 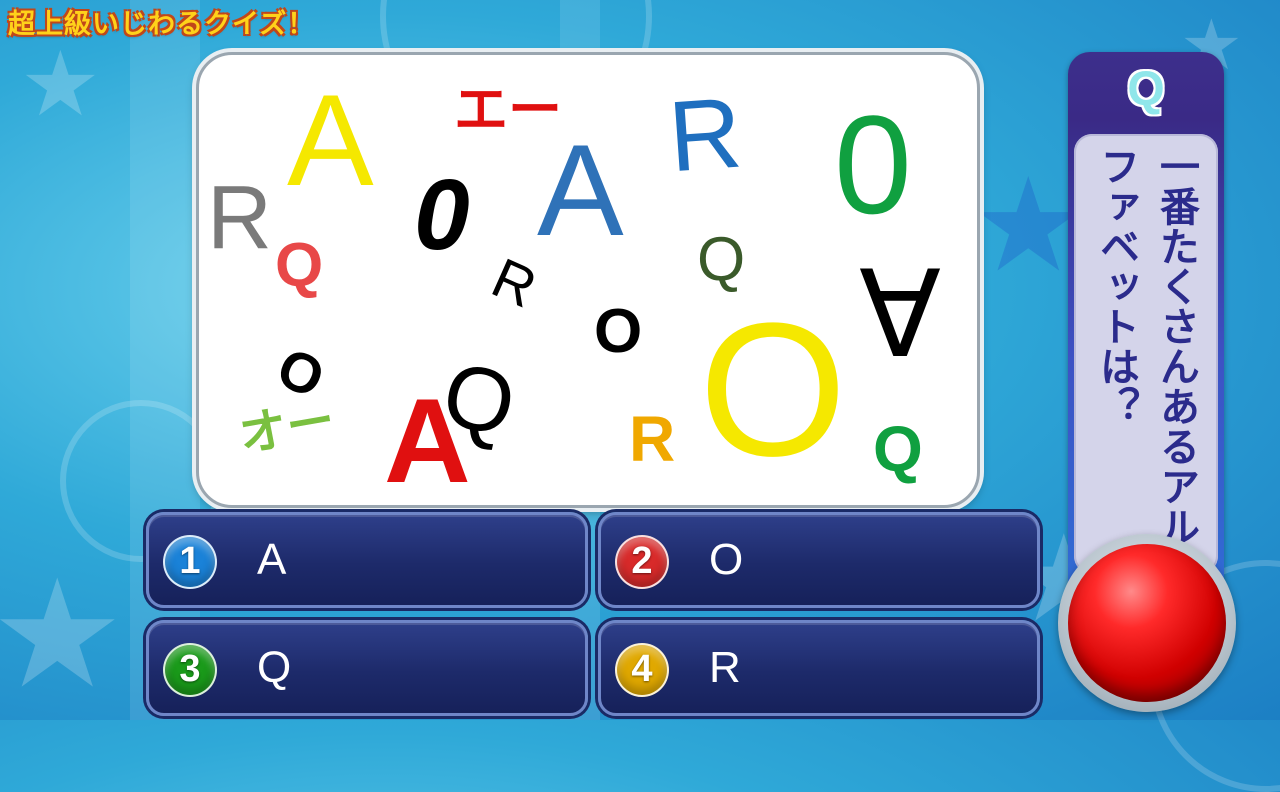 What do you see at coordinates (367, 668) in the screenshot?
I see `answer-button-3: 3 Q` at bounding box center [367, 668].